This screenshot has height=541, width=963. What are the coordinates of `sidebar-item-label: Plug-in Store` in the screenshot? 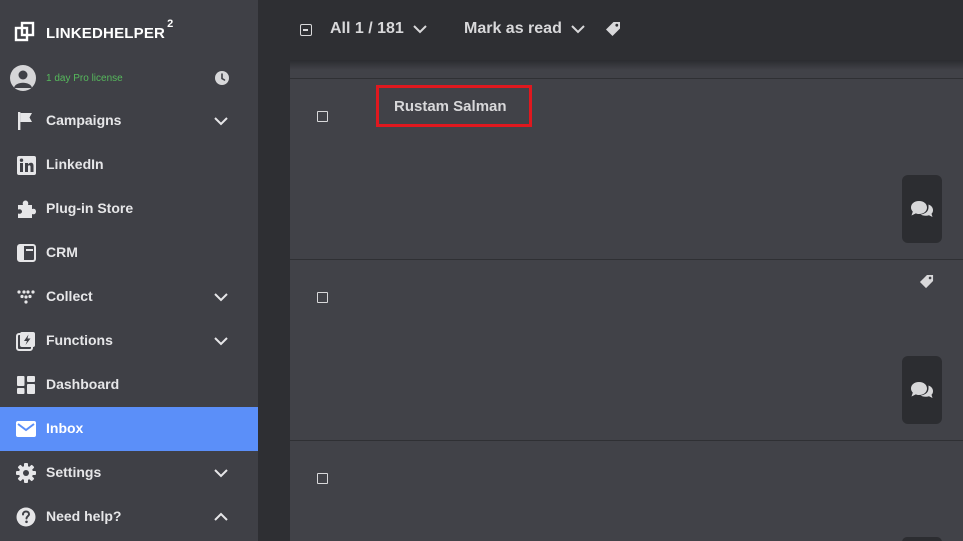 It's located at (90, 208).